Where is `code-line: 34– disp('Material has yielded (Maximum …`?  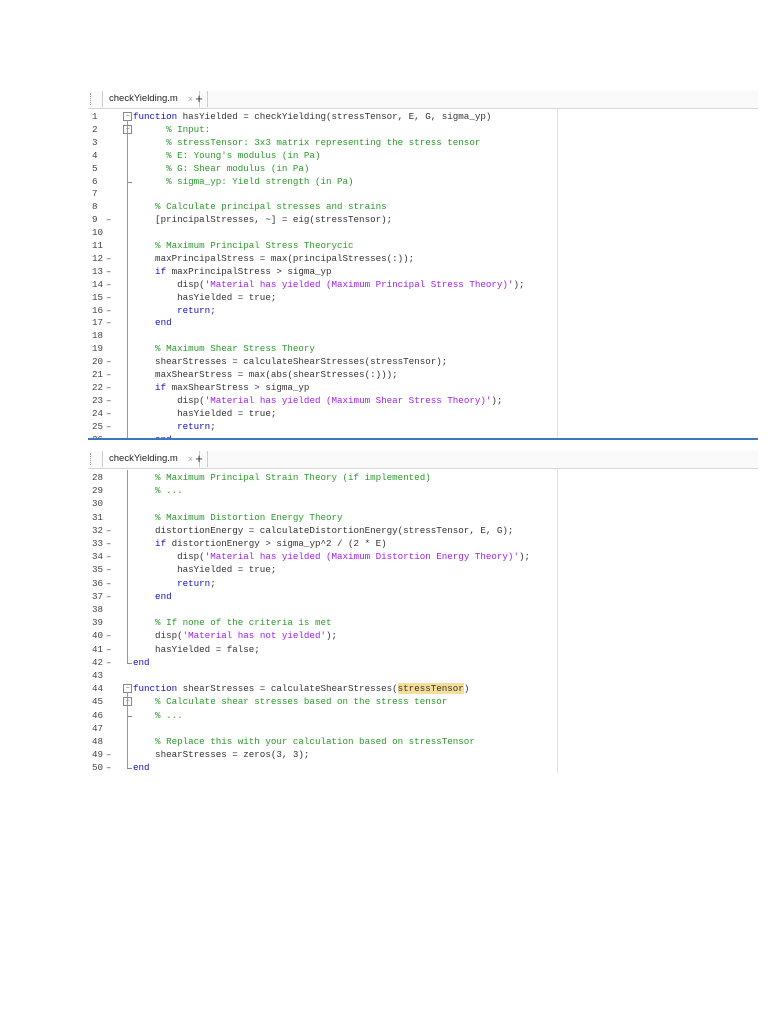 code-line: 34– disp('Material has yielded (Maximum … is located at coordinates (423, 556).